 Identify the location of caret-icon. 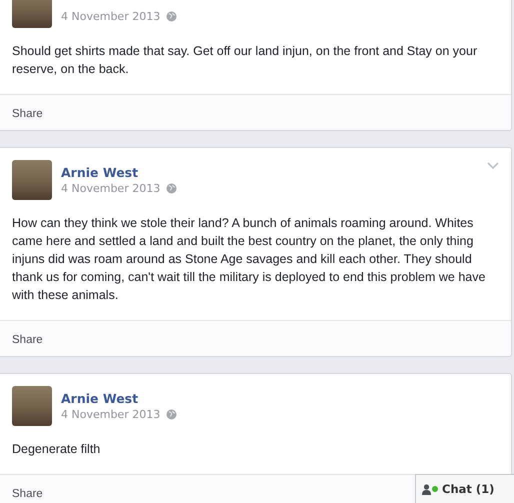
(493, 166).